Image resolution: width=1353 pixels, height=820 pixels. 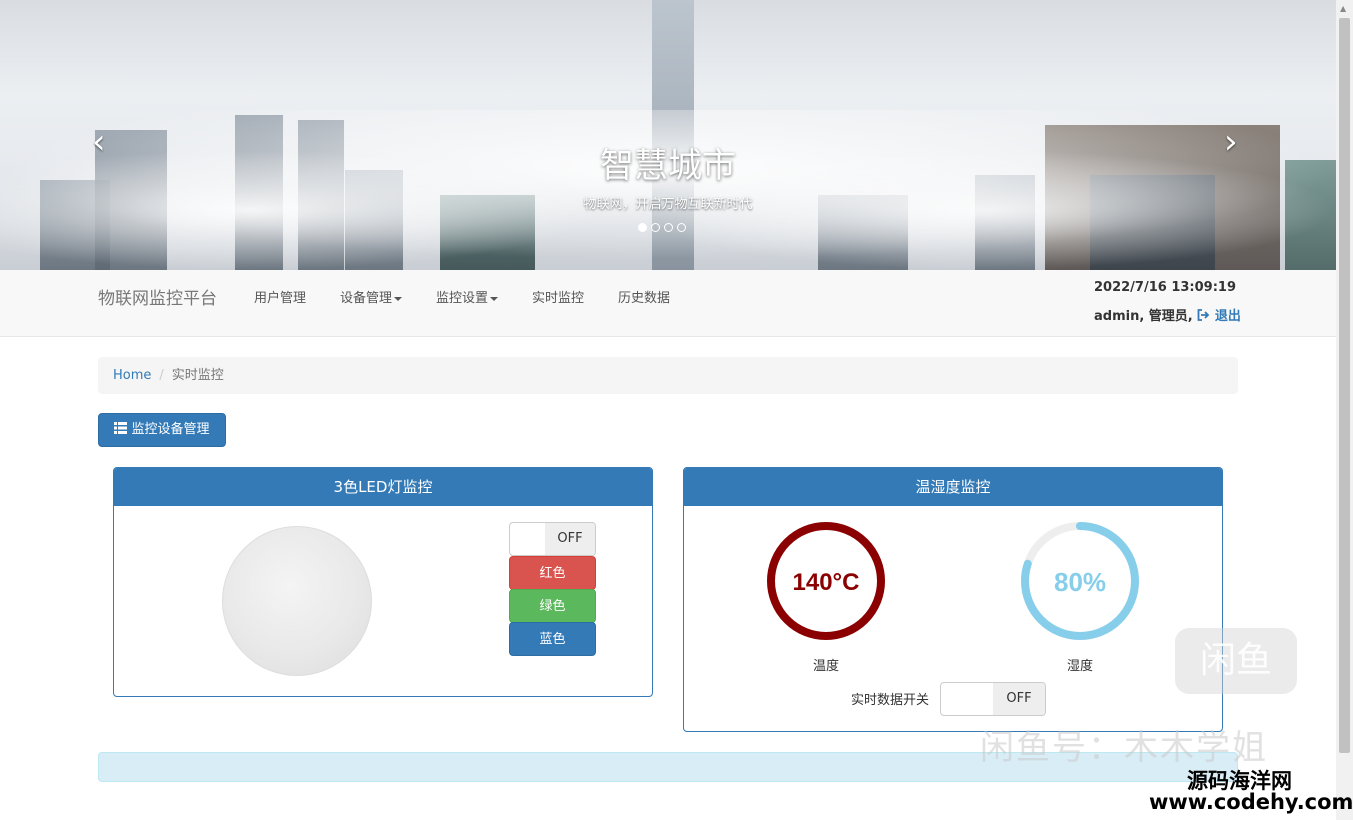 What do you see at coordinates (383, 487) in the screenshot?
I see `panel-title: 3色LED灯监控` at bounding box center [383, 487].